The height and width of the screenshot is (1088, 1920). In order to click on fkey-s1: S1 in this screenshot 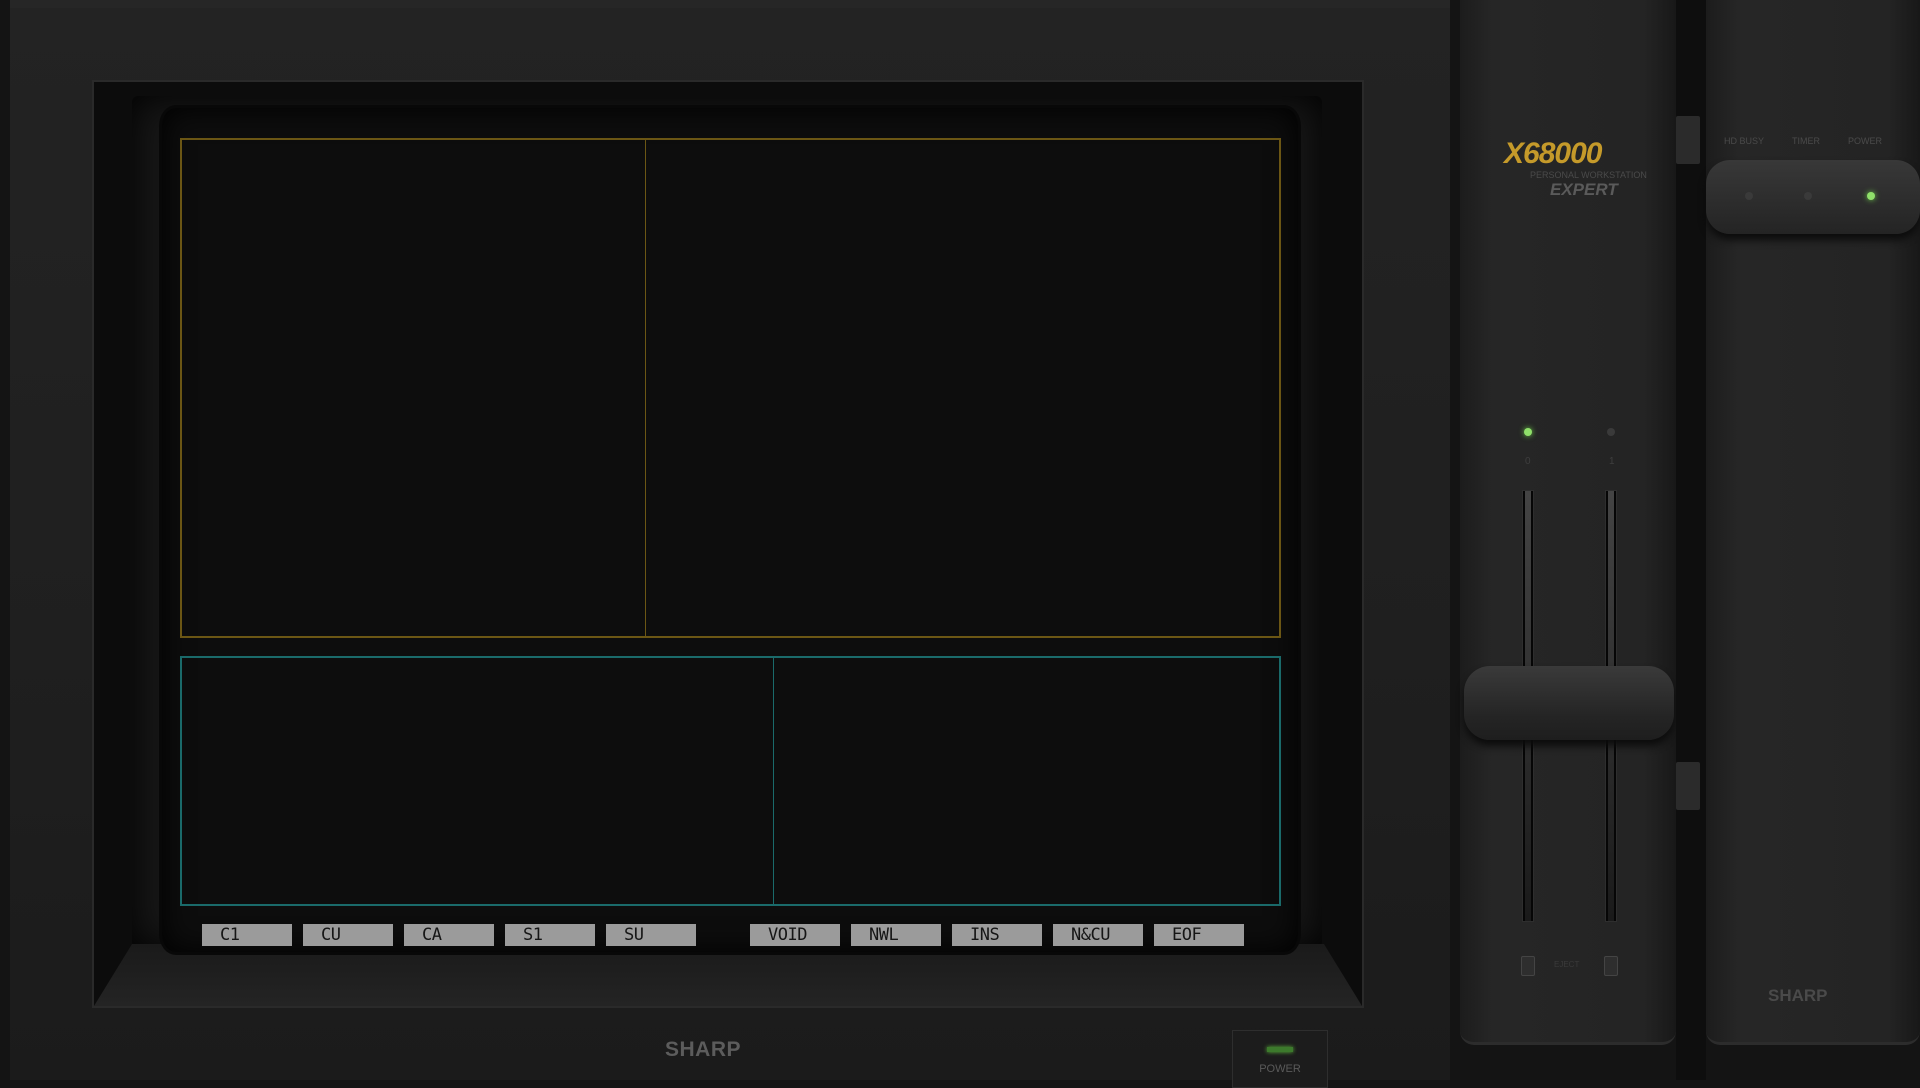, I will do `click(550, 935)`.